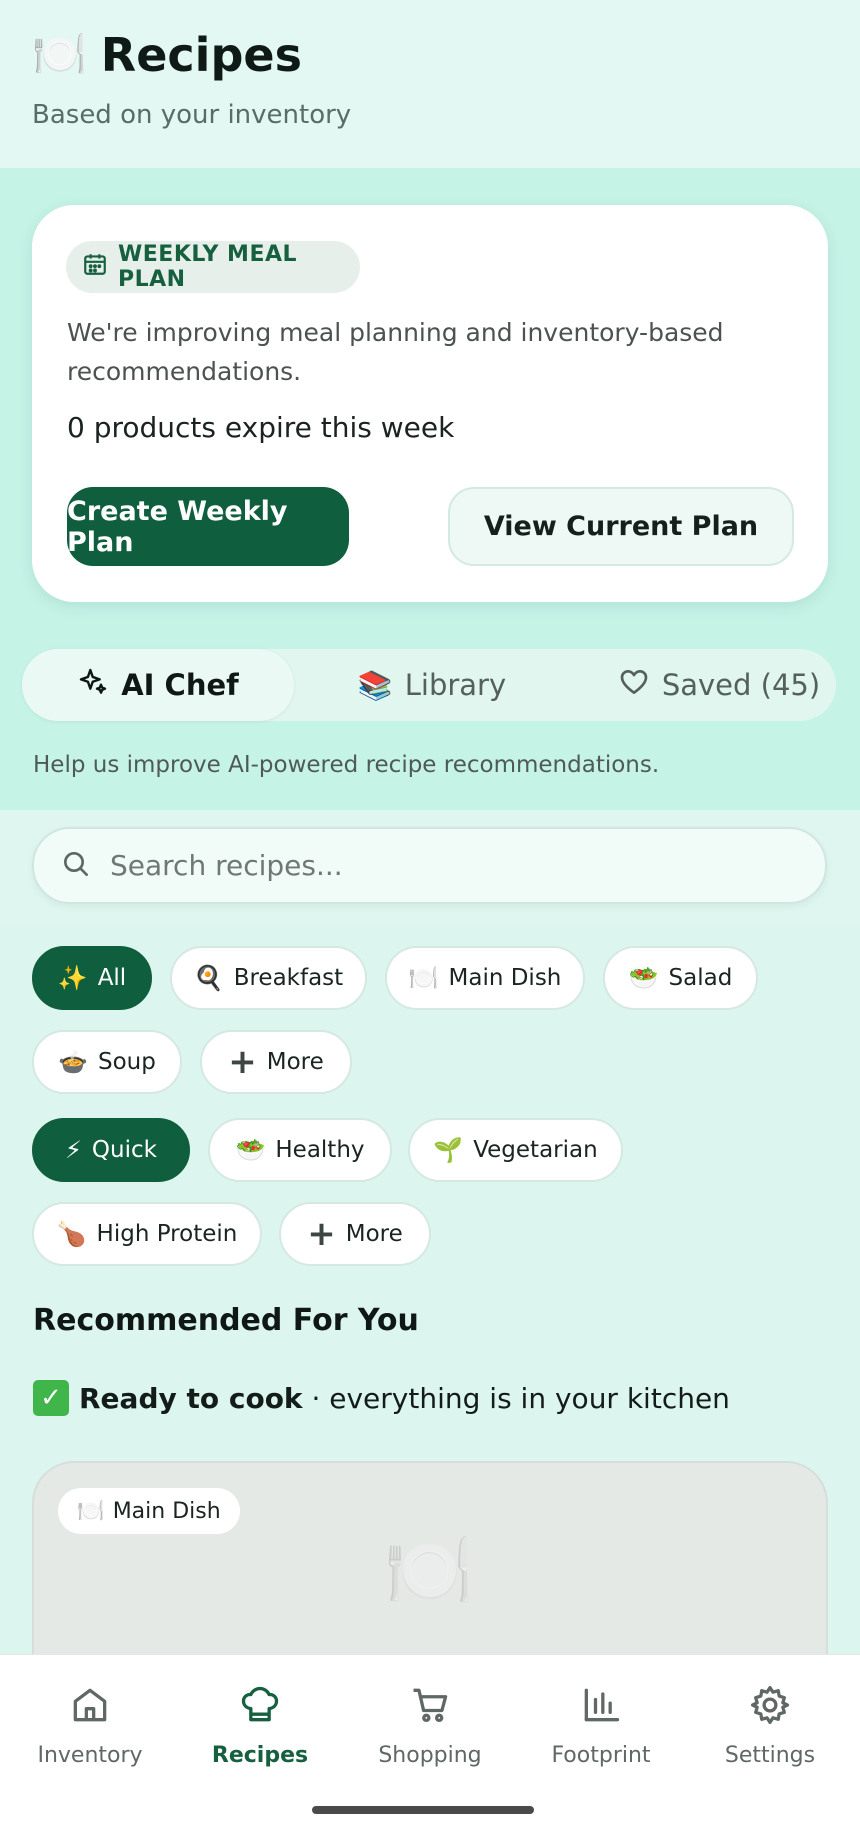 This screenshot has height=1829, width=860. What do you see at coordinates (601, 1708) in the screenshot?
I see `bar-chart-icon` at bounding box center [601, 1708].